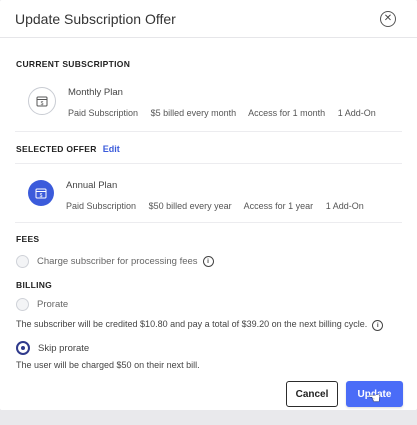 The width and height of the screenshot is (417, 425). What do you see at coordinates (190, 206) in the screenshot?
I see `selected-plan-price: $50 billed every year` at bounding box center [190, 206].